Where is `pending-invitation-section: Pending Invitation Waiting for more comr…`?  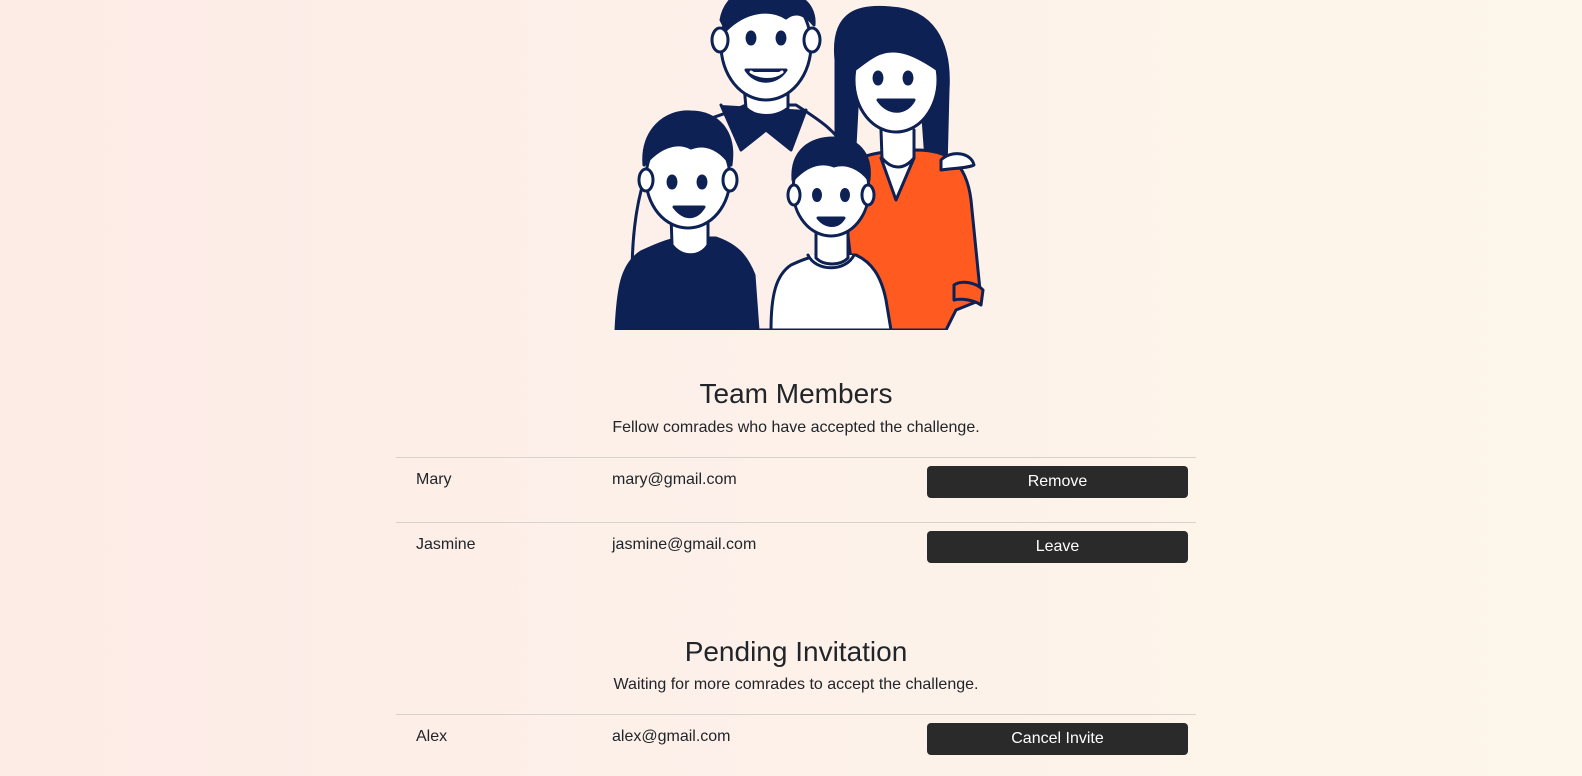 pending-invitation-section: Pending Invitation Waiting for more comr… is located at coordinates (796, 705).